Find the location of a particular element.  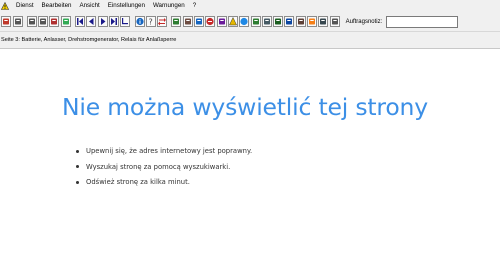

tools-button is located at coordinates (6, 21).